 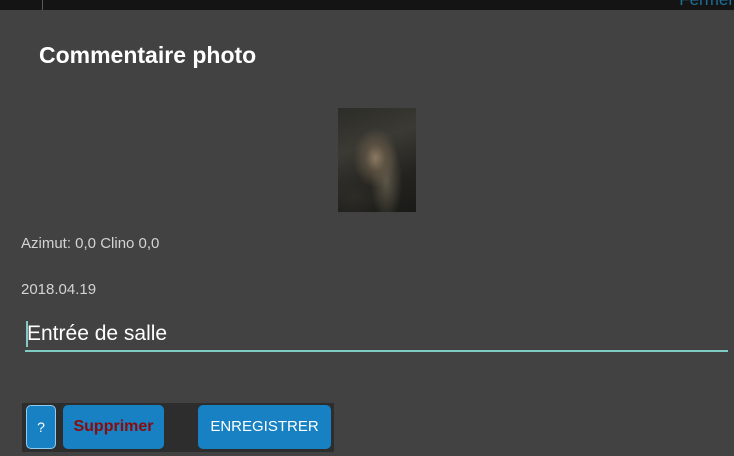 I want to click on background-clipped-label: Fermer, so click(x=706, y=4).